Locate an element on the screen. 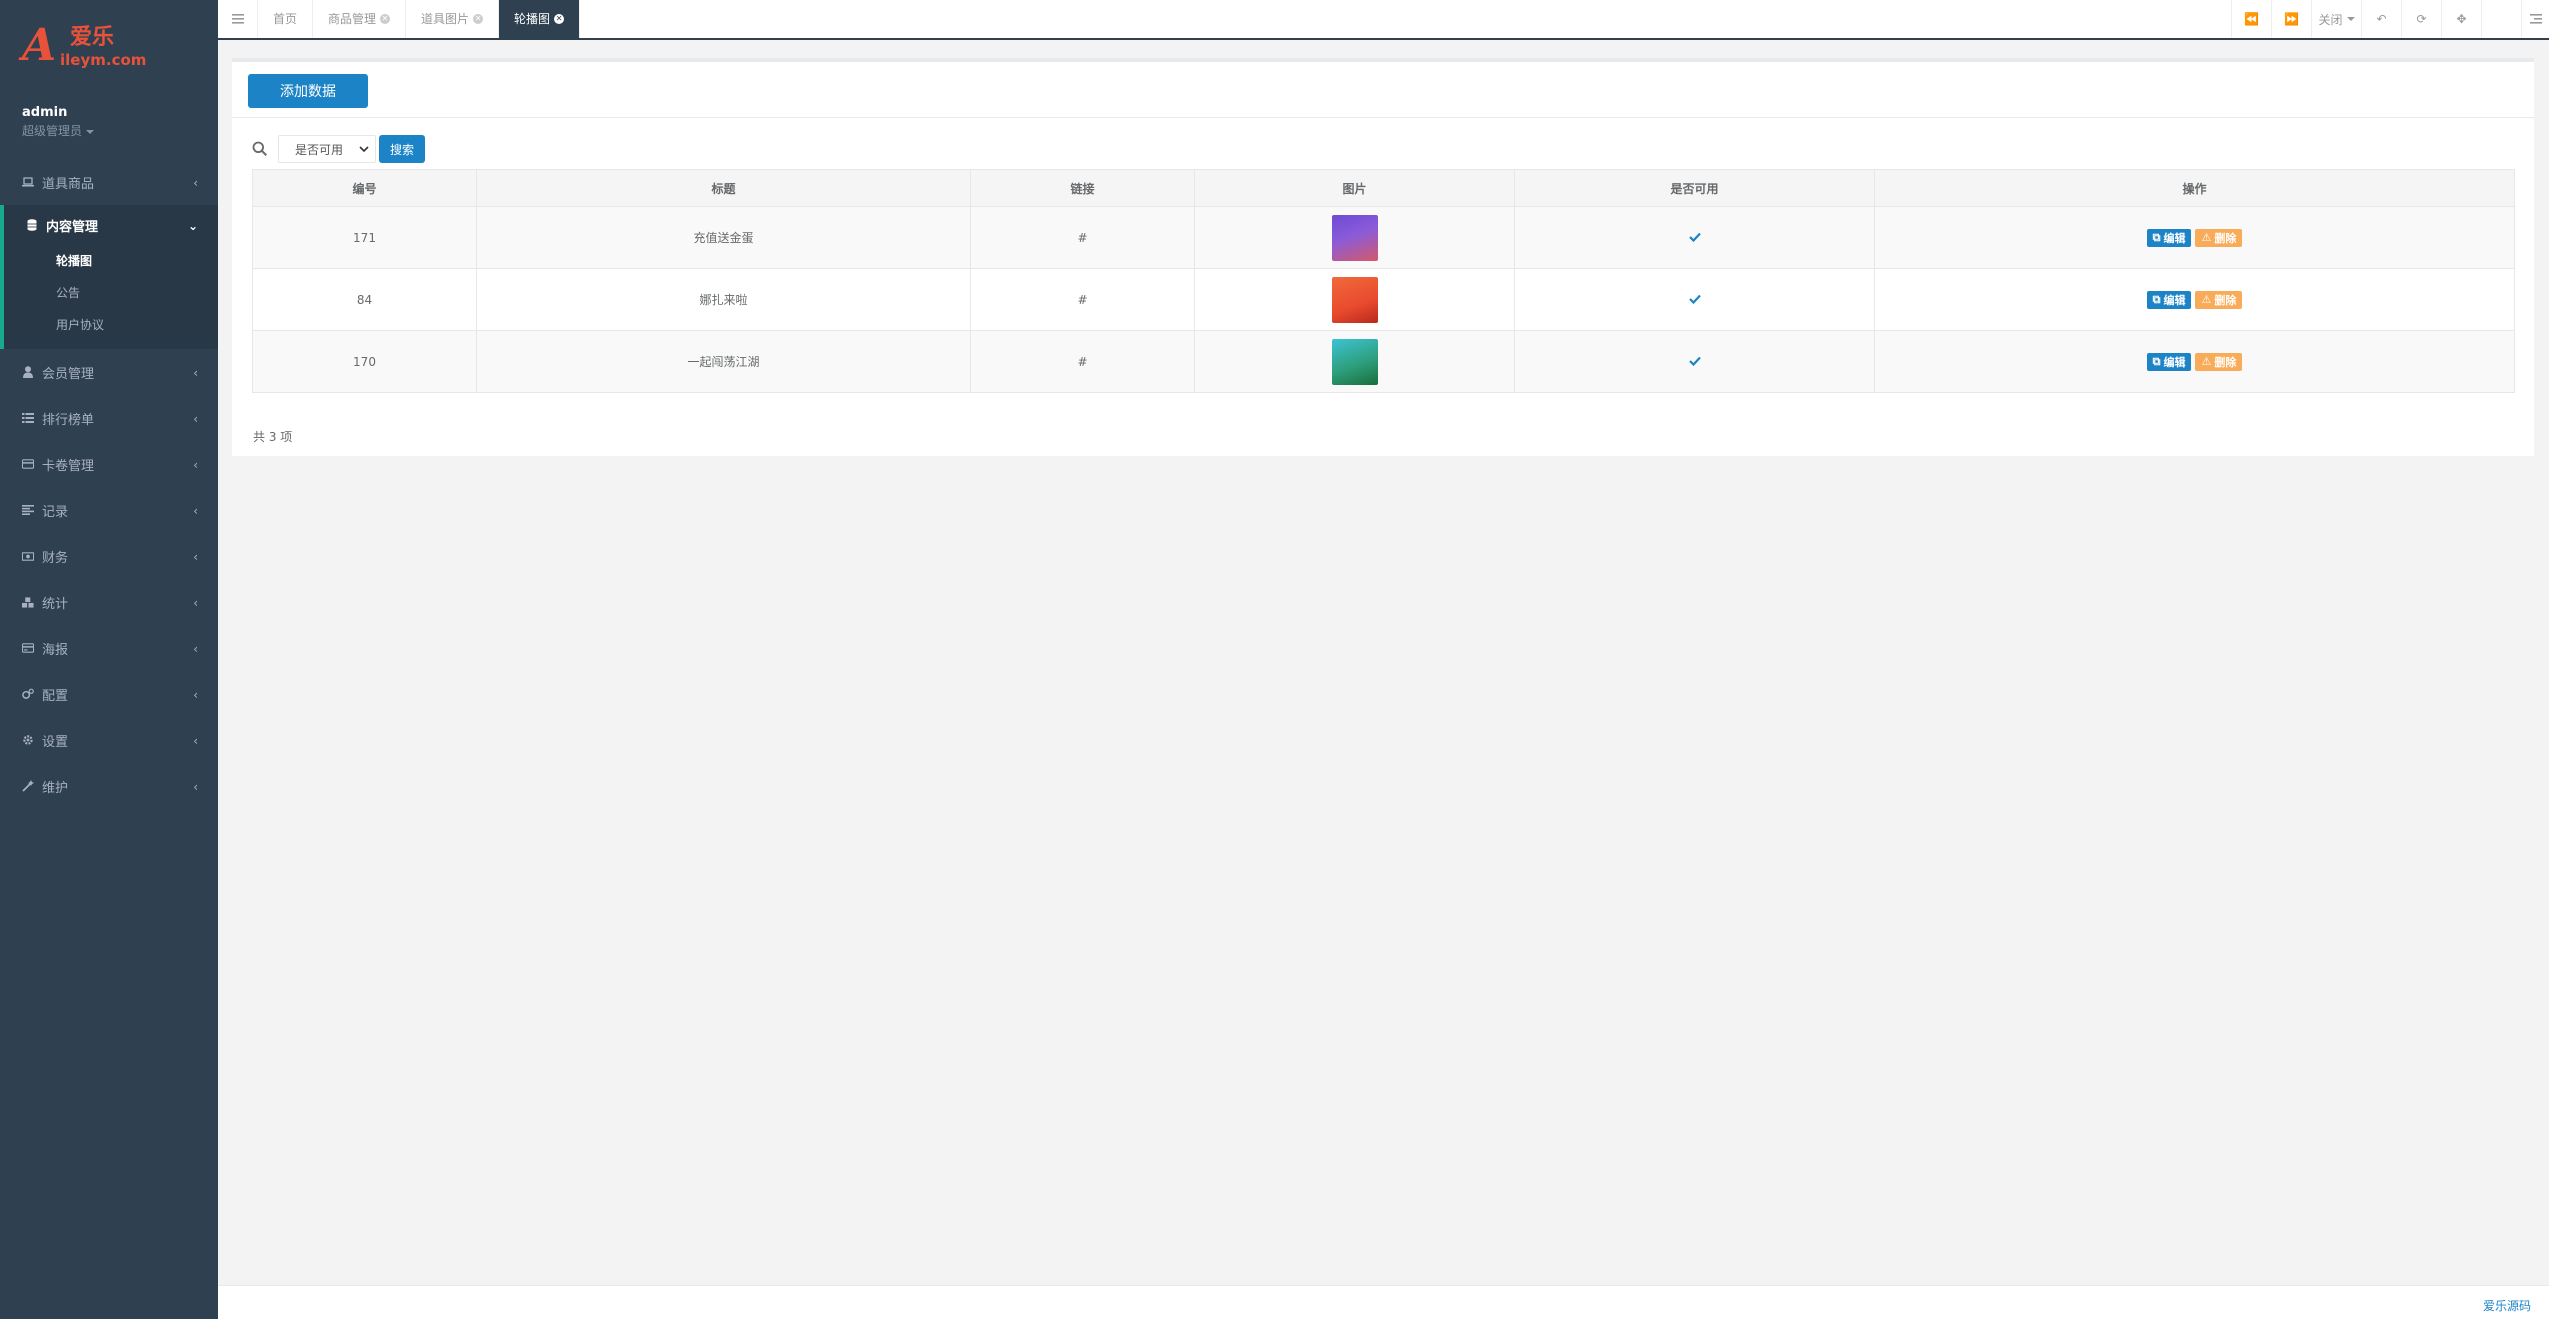  card-icon is located at coordinates (28, 648).